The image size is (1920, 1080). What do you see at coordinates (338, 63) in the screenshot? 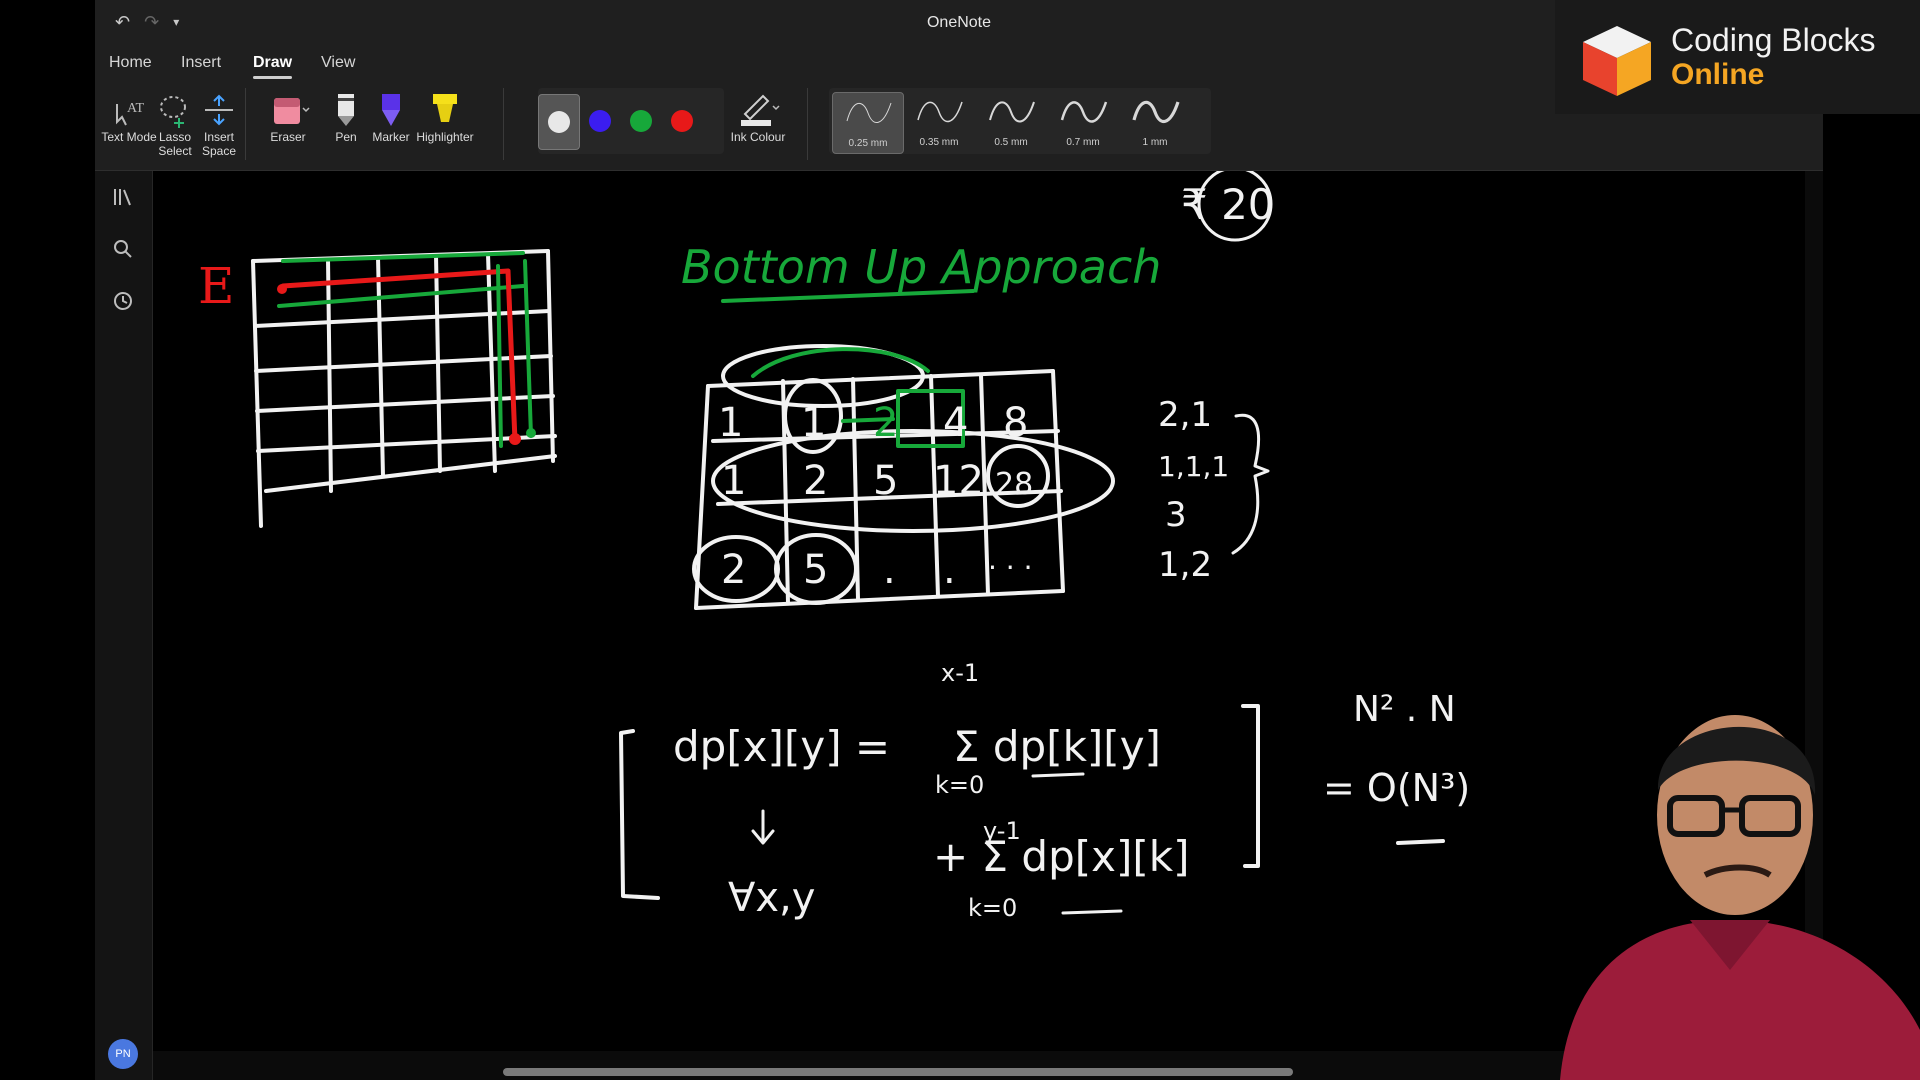
I see `tab-view: View` at bounding box center [338, 63].